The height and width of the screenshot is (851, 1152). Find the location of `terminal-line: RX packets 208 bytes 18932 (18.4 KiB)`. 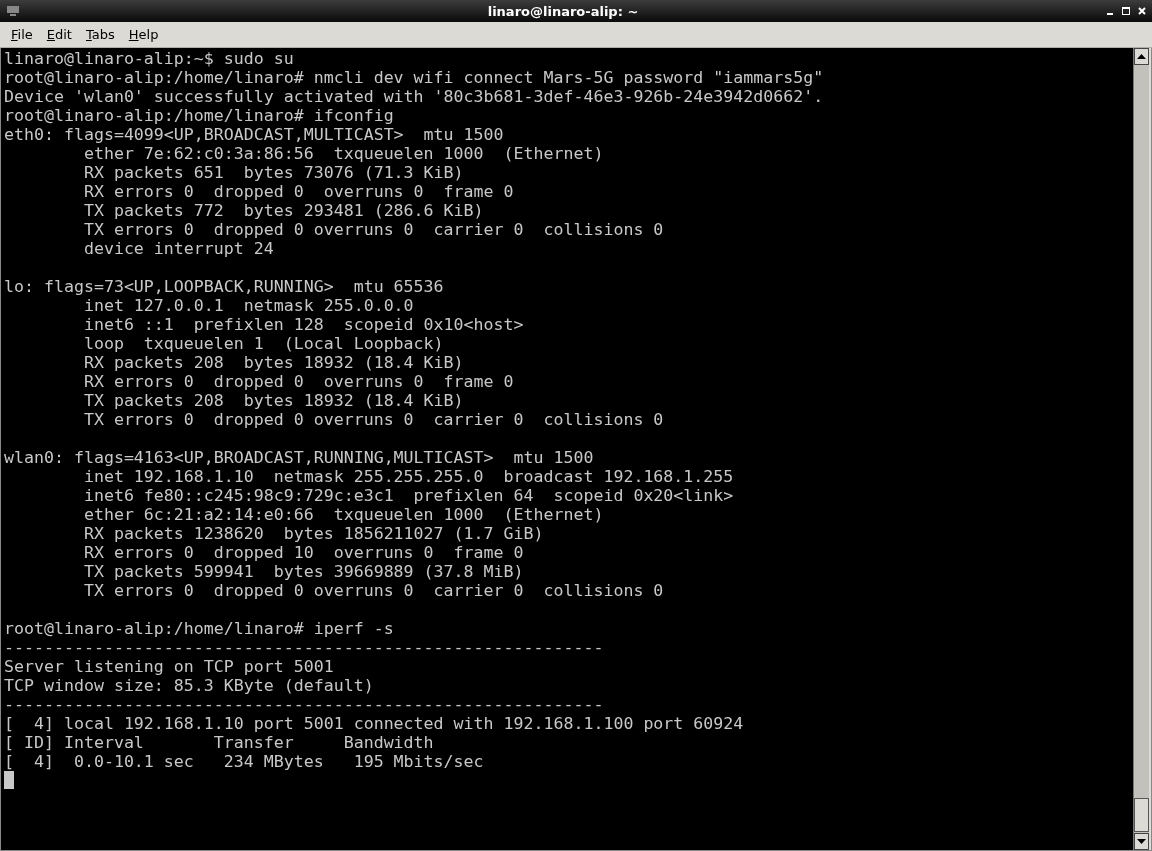

terminal-line: RX packets 208 bytes 18932 (18.4 KiB) is located at coordinates (273, 362).